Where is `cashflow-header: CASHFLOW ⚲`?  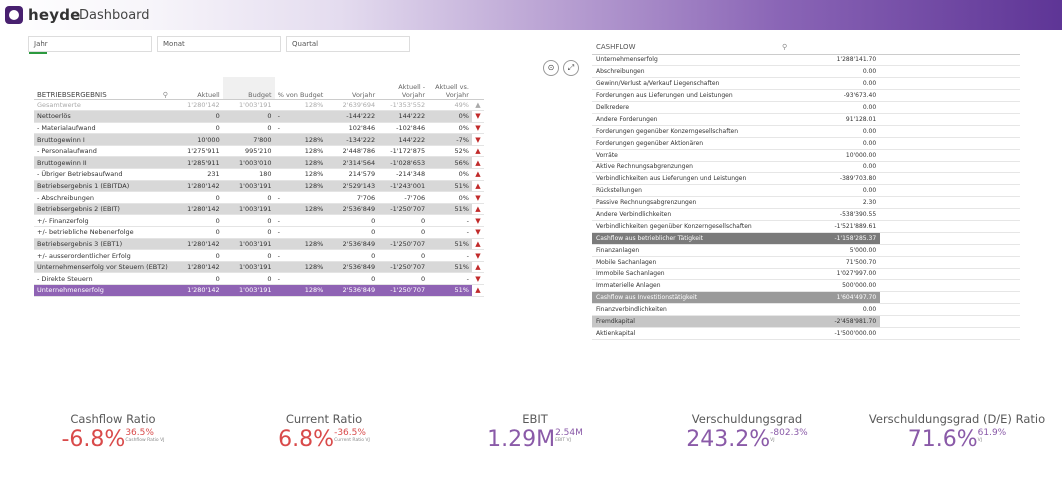 cashflow-header: CASHFLOW ⚲ is located at coordinates (692, 47).